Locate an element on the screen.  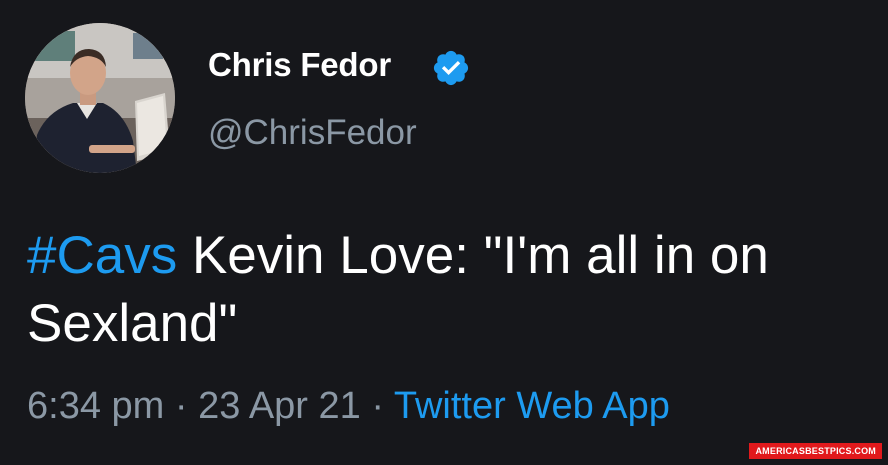
user-handle: @ChrisFedor is located at coordinates (312, 133).